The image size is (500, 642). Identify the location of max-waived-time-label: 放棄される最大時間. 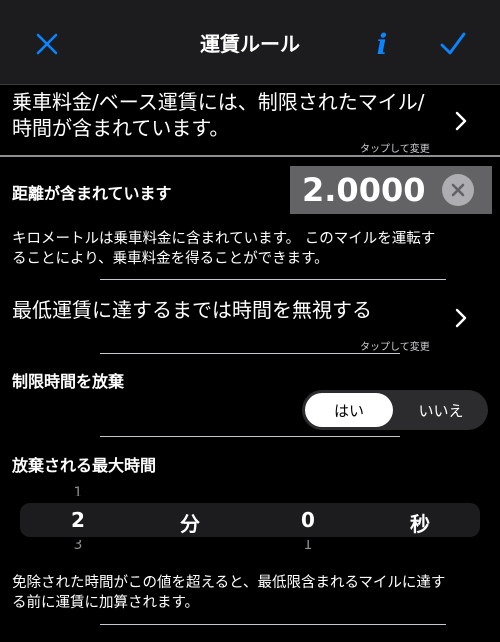
(84, 465).